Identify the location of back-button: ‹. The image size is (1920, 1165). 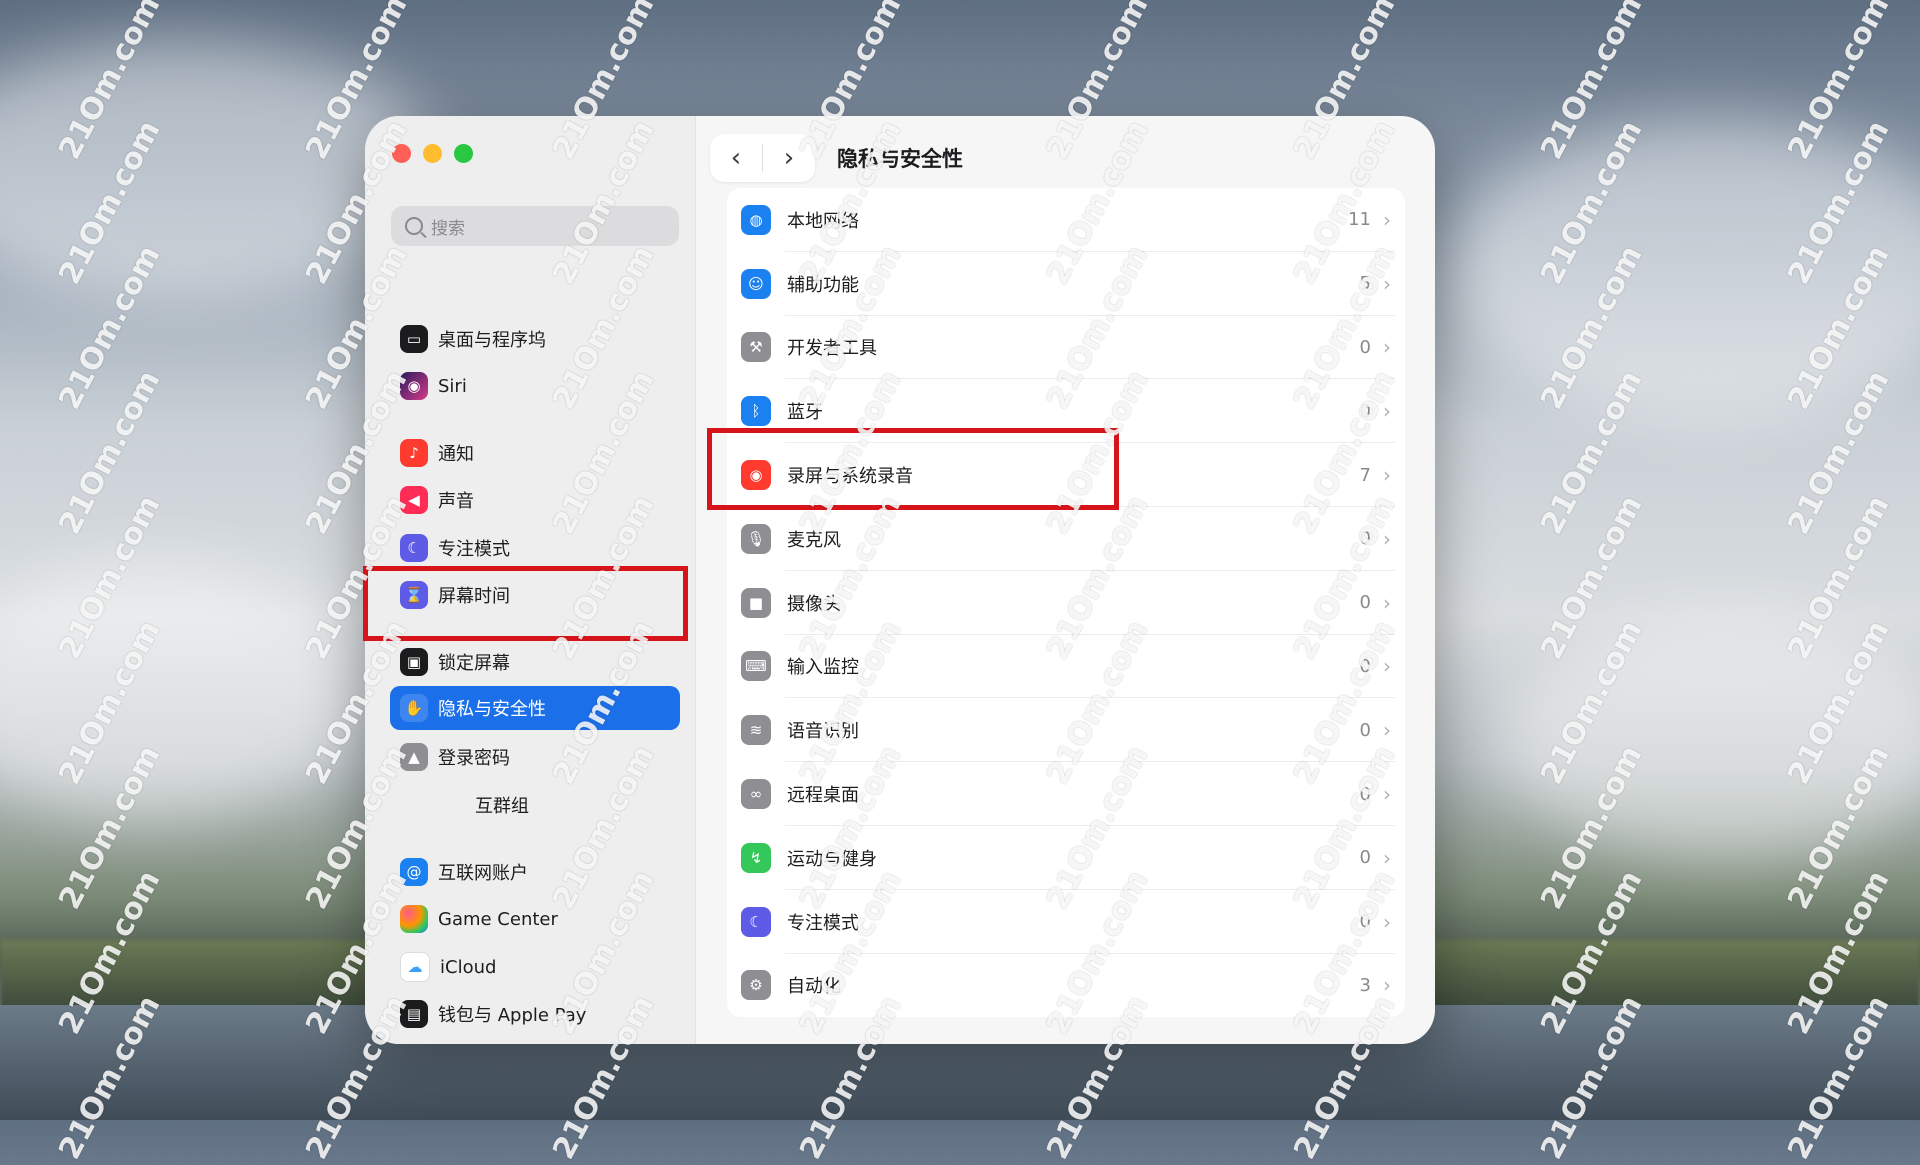
(736, 158).